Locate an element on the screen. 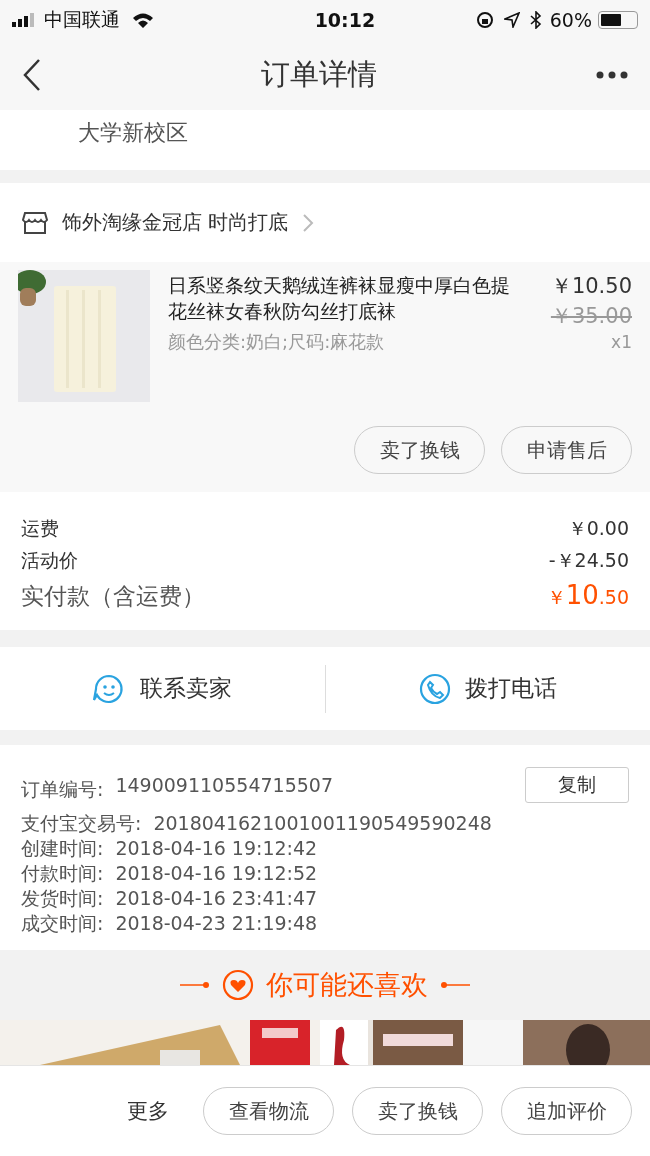  shop-icon is located at coordinates (35, 222).